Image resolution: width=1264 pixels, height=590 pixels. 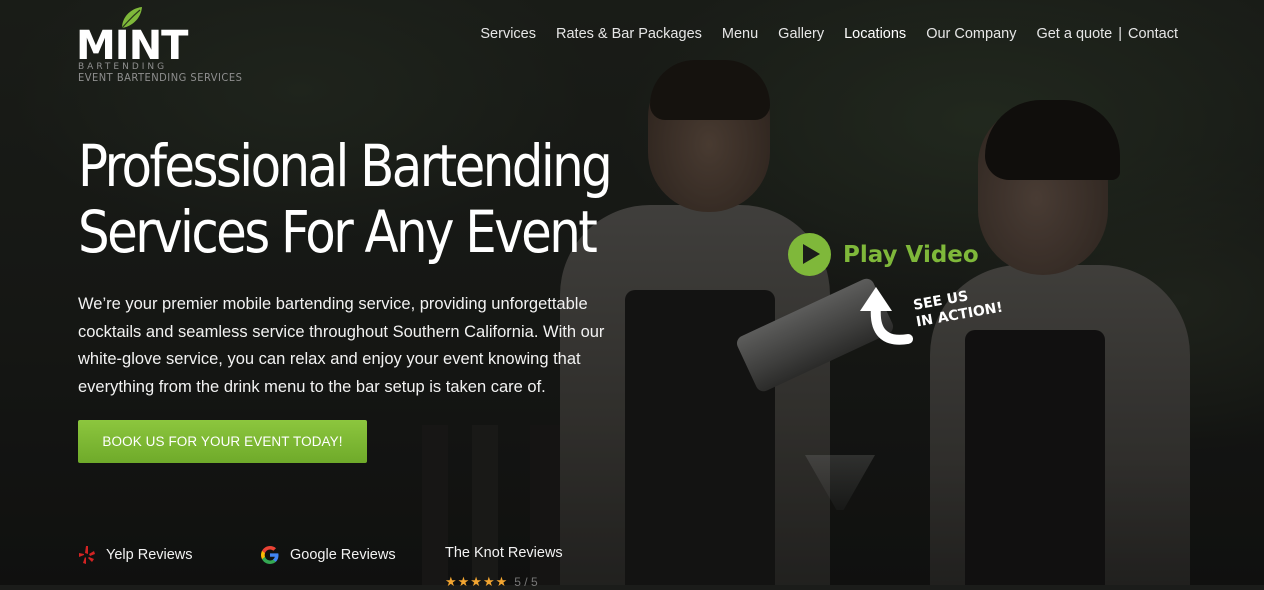 I want to click on nav-rates-bar-packages: Rates & Bar Packages, so click(x=629, y=34).